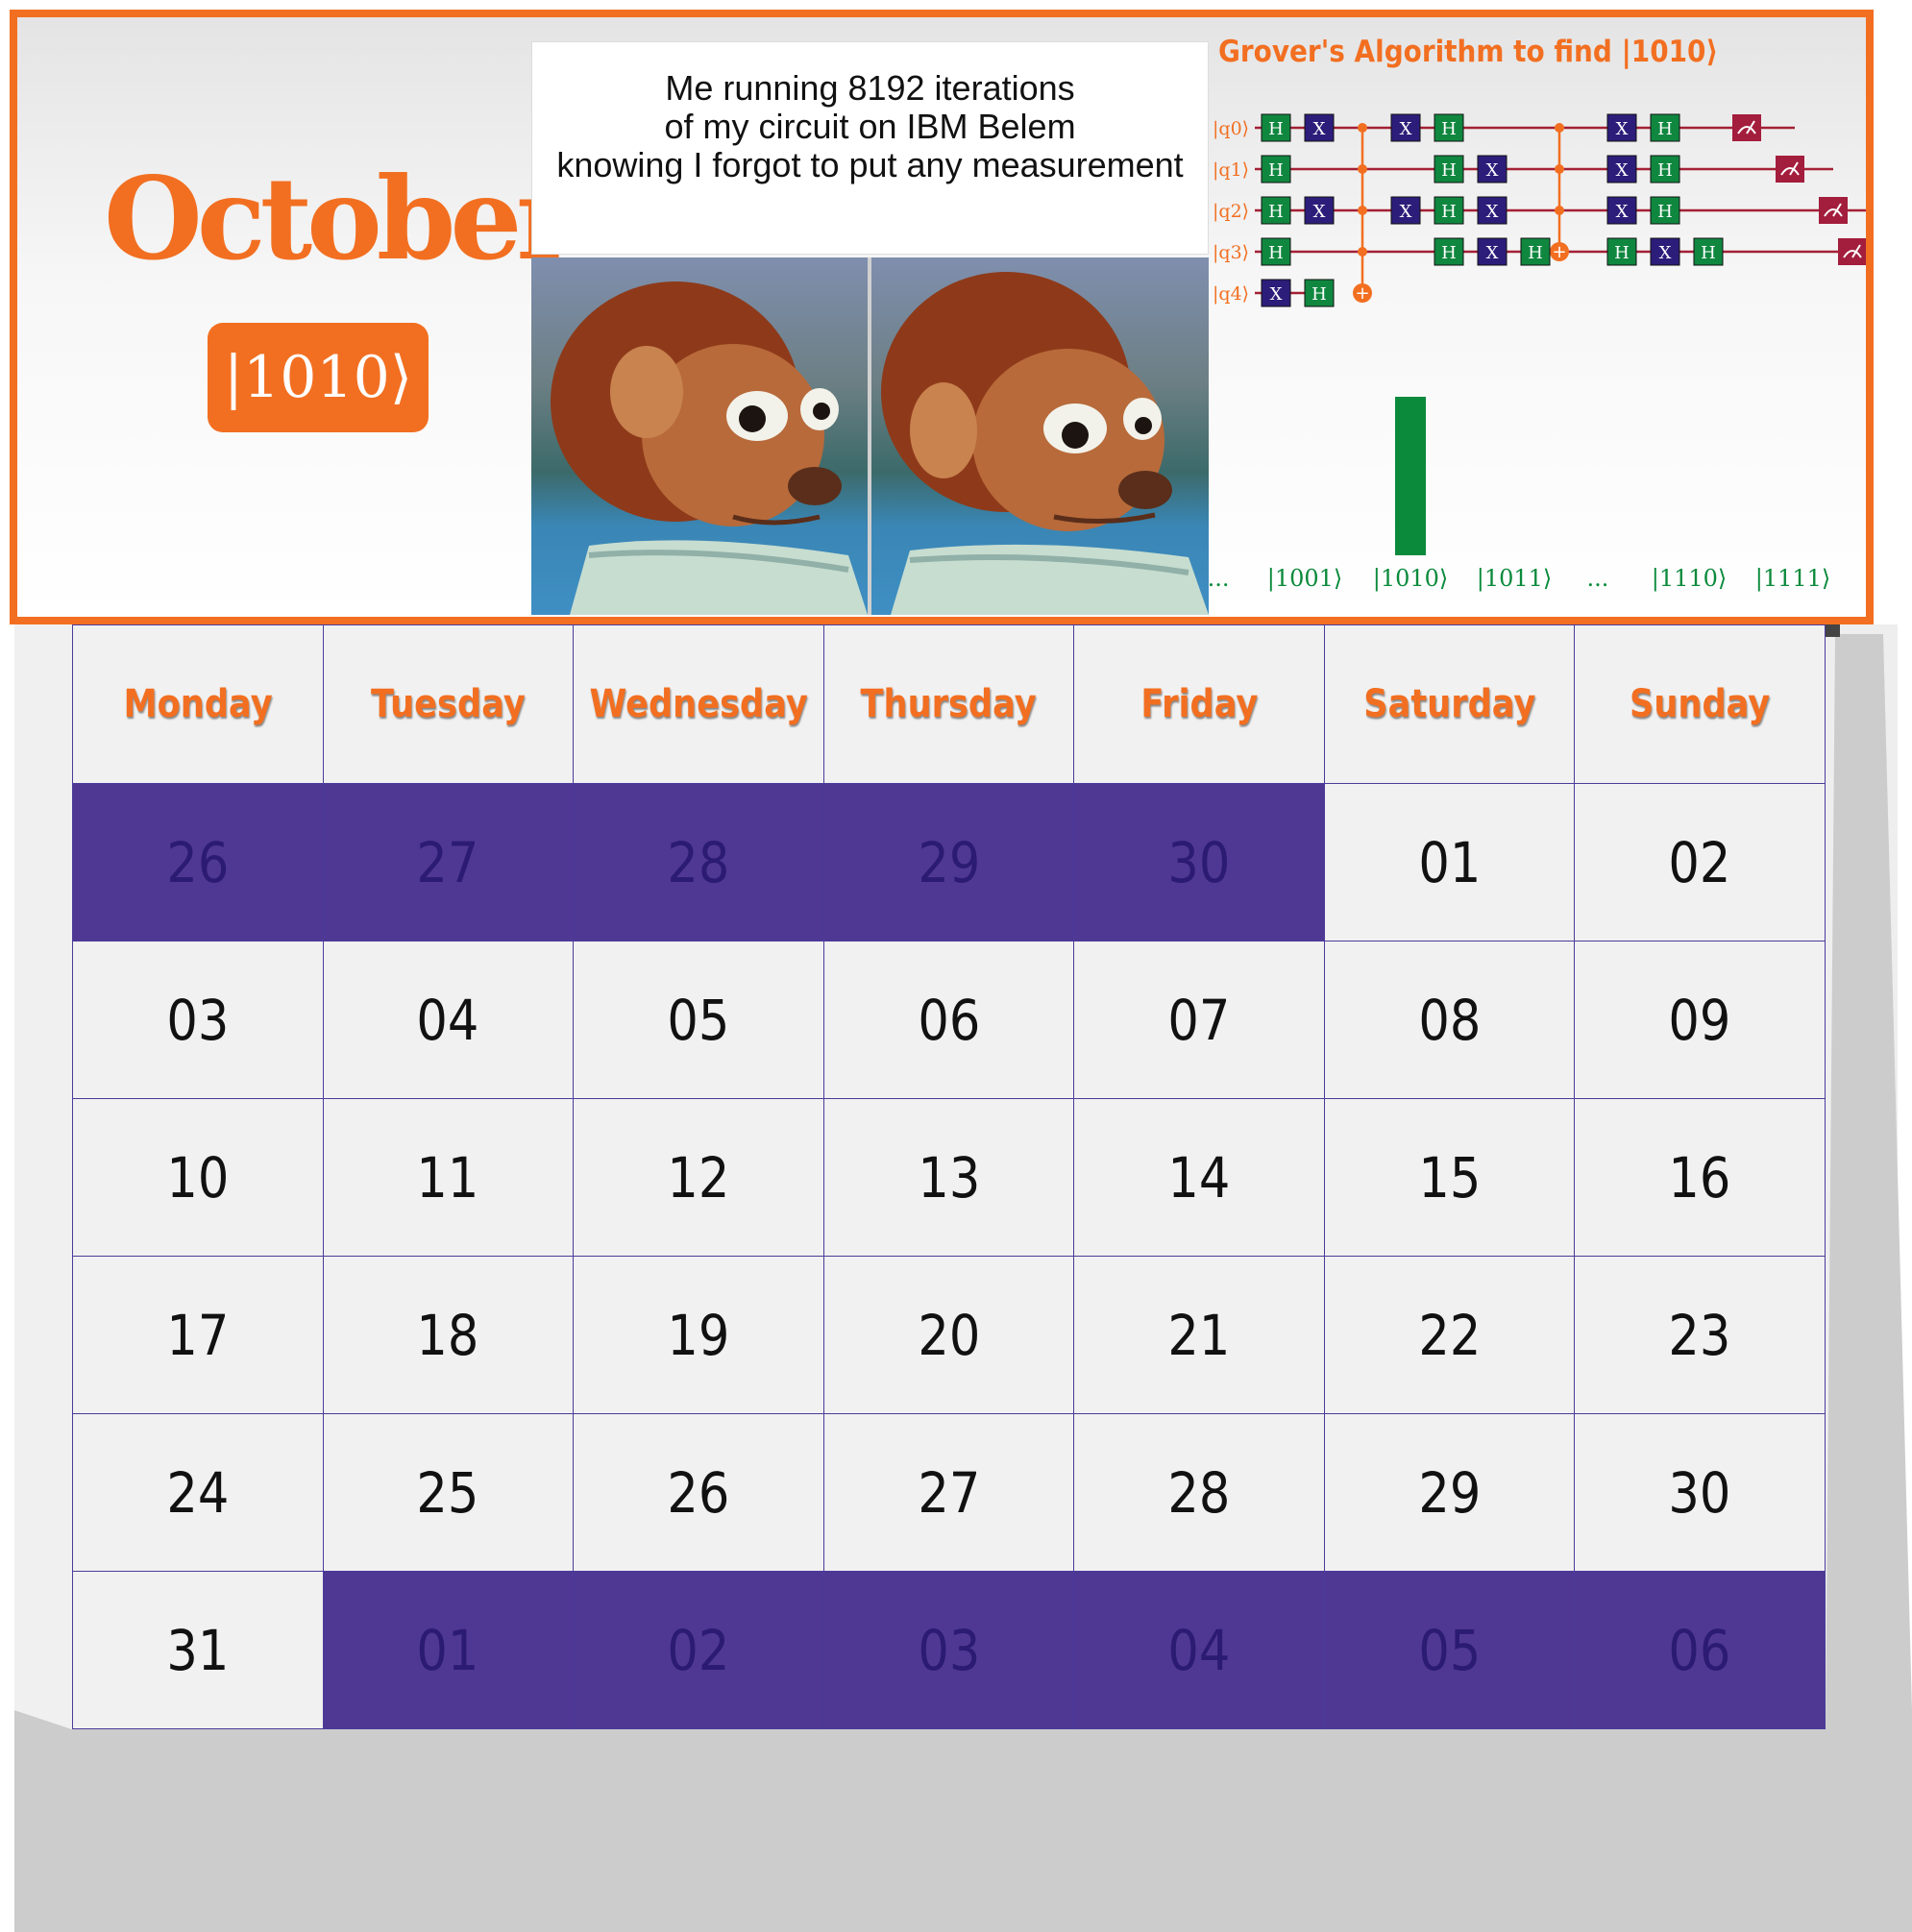 The image size is (1912, 1932). I want to click on calendar-day-number: 08, so click(1450, 1020).